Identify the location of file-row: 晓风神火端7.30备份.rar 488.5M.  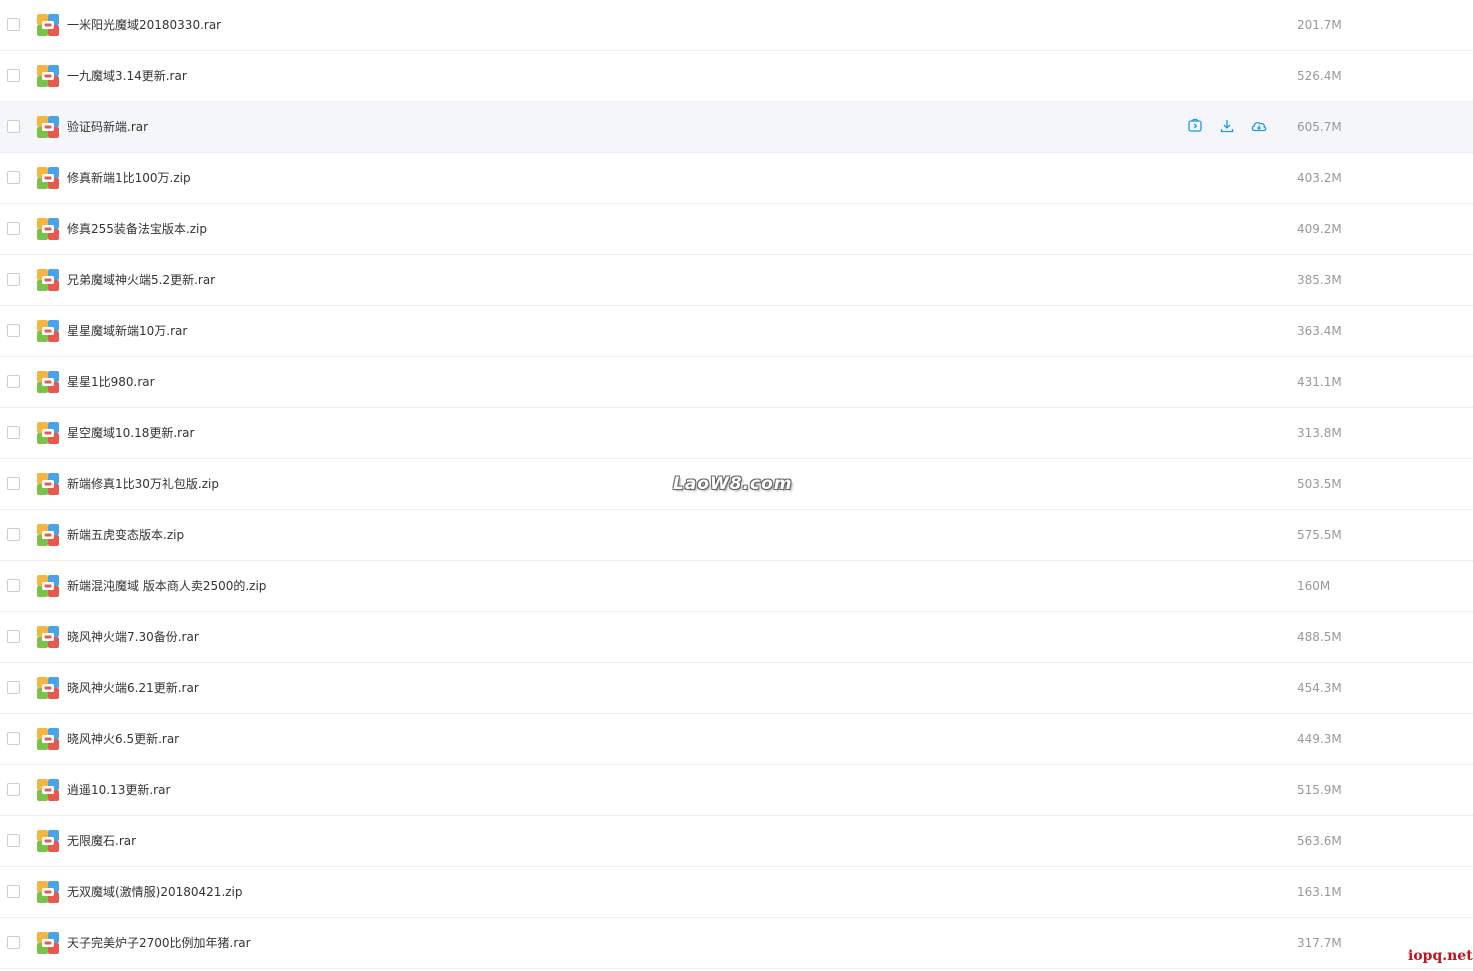
(736, 637).